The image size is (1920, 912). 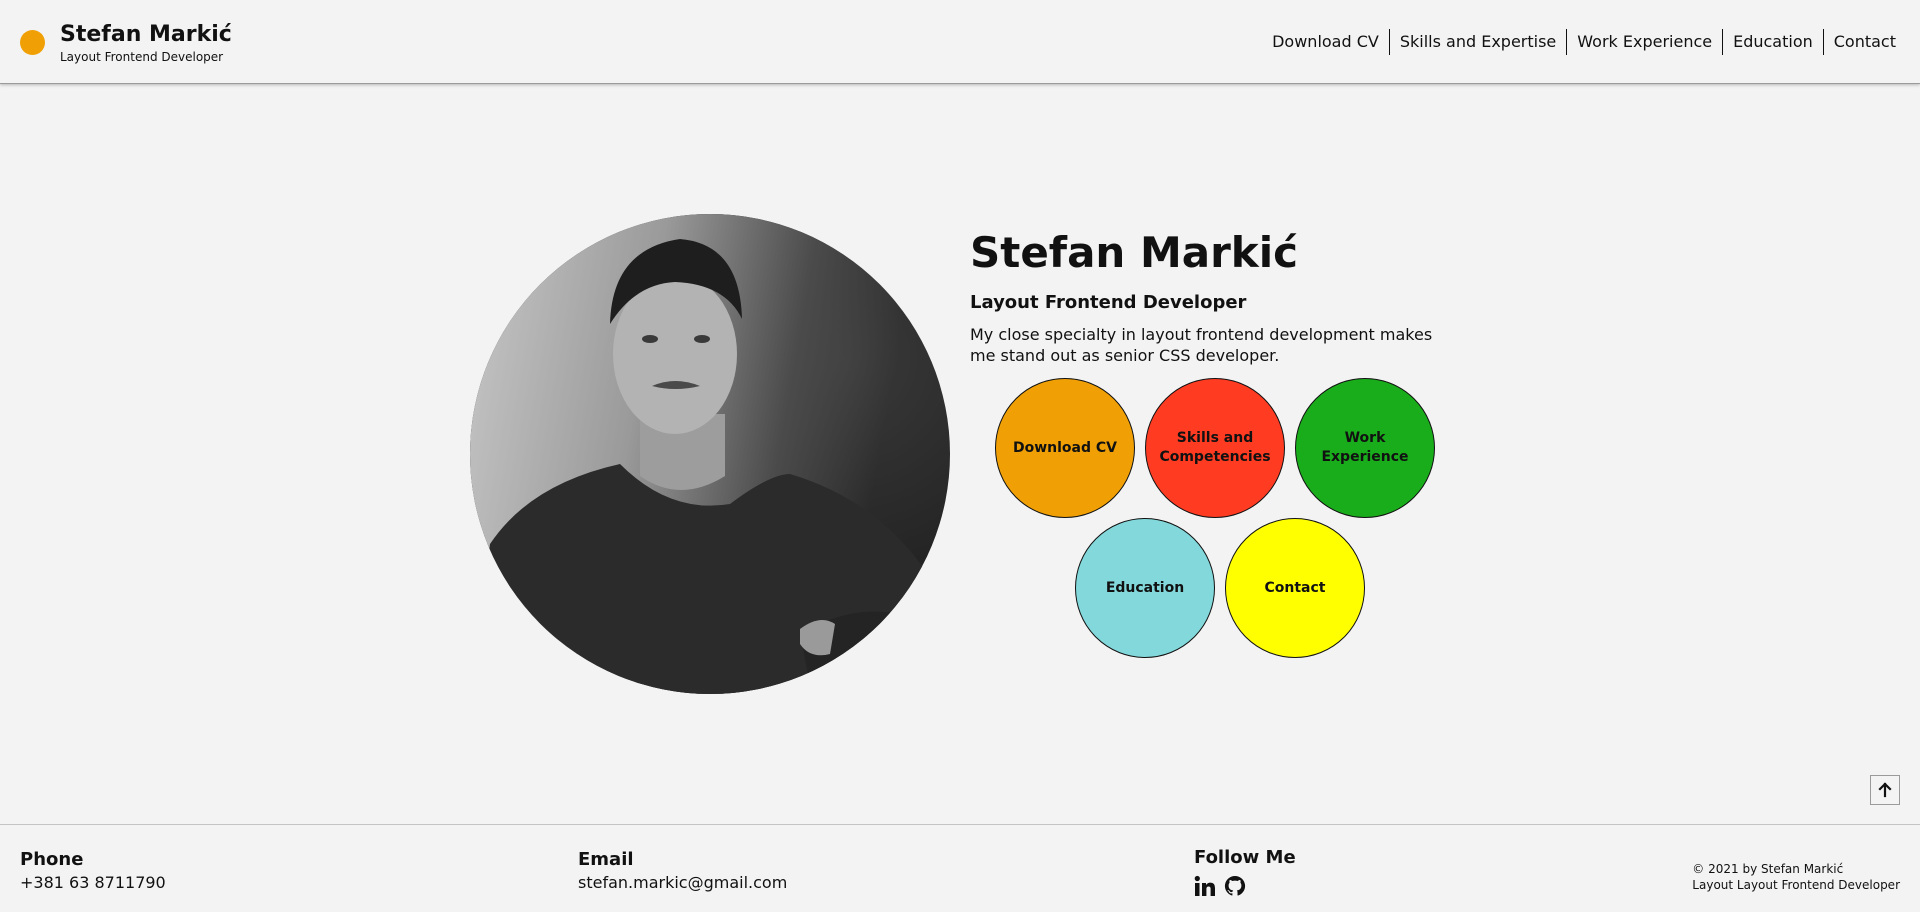 I want to click on follow-title: Follow Me, so click(x=1245, y=857).